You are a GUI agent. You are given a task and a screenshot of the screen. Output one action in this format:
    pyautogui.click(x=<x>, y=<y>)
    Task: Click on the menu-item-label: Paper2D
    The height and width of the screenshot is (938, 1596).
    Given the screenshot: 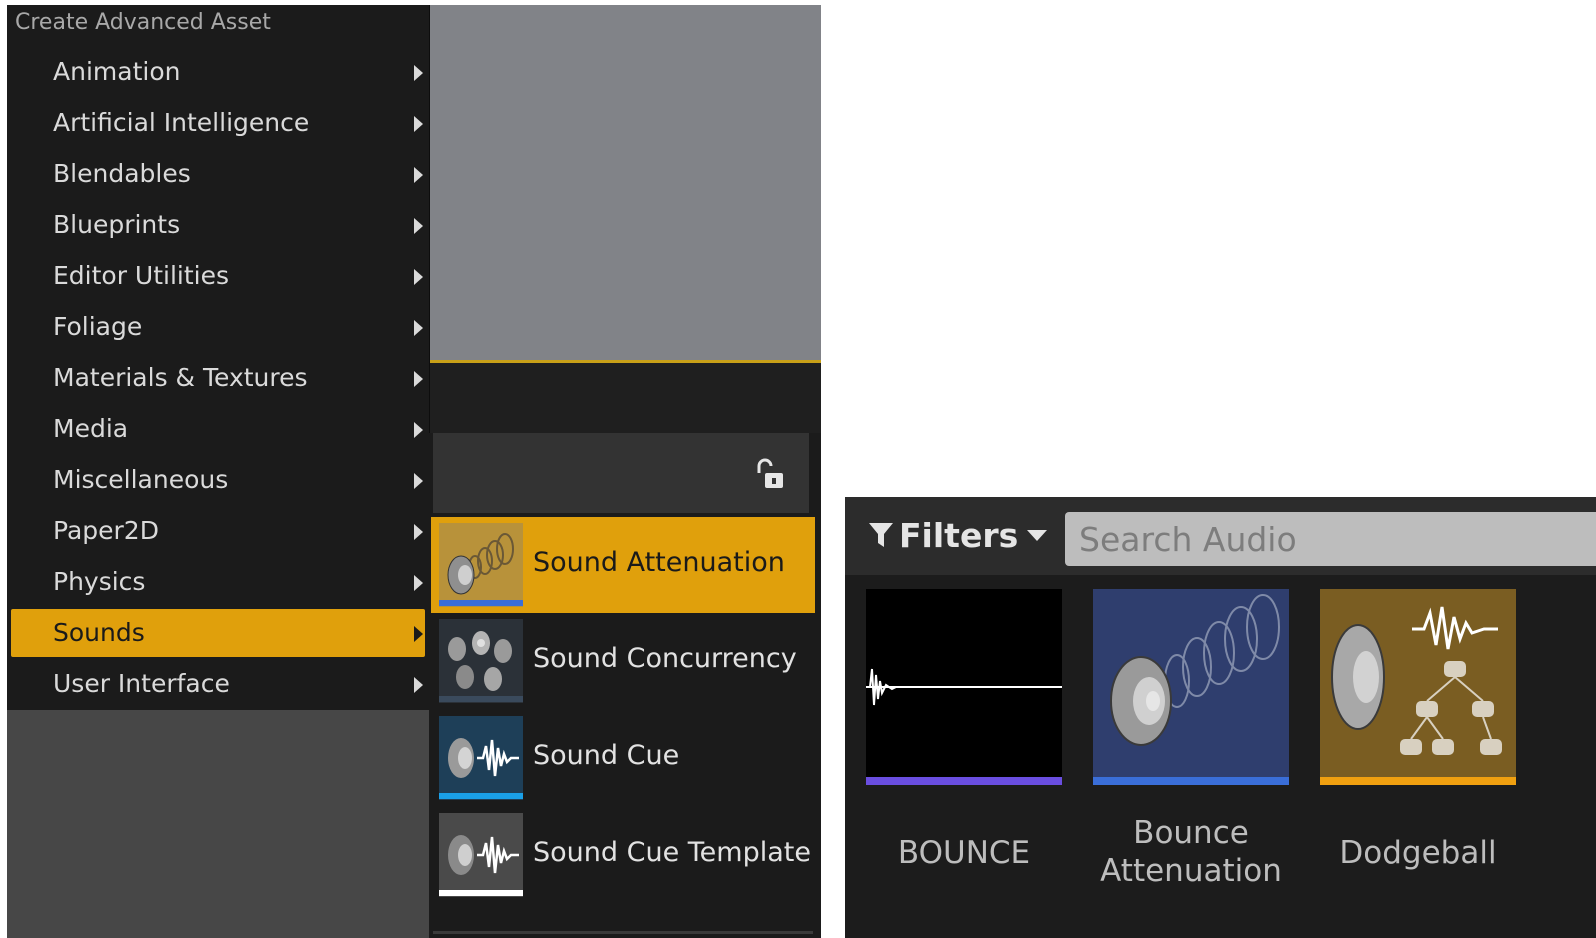 What is the action you would take?
    pyautogui.click(x=106, y=530)
    